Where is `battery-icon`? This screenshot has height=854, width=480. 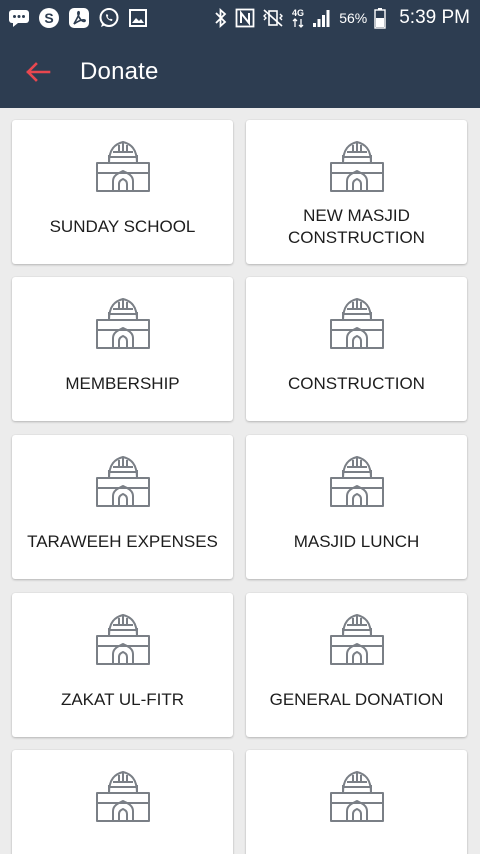
battery-icon is located at coordinates (380, 18).